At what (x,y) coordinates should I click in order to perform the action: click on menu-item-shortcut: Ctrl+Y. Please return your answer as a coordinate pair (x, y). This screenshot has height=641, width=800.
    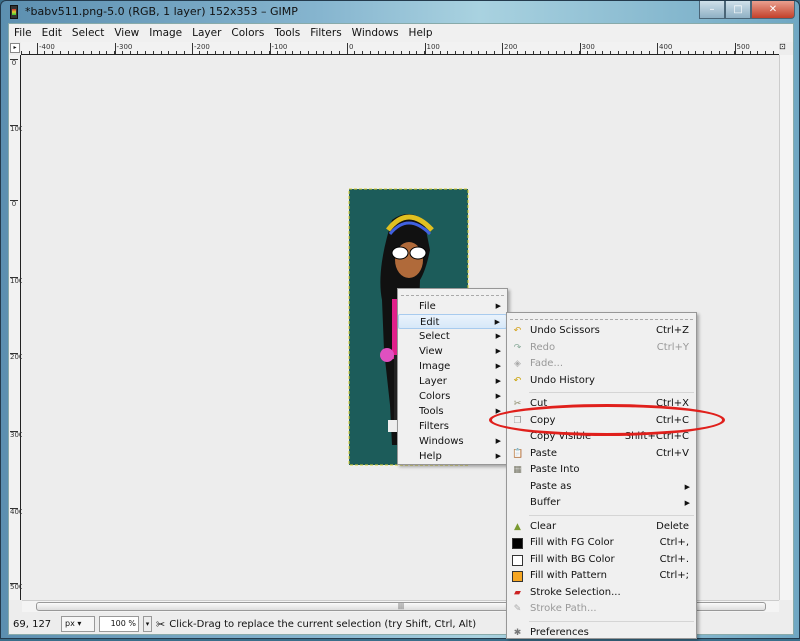
    Looking at the image, I should click on (673, 348).